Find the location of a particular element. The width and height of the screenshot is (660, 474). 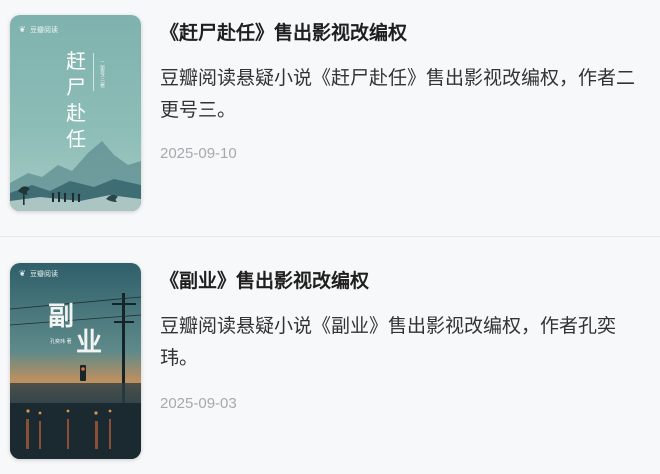

book-cover-illustration: 豆瓣阅读 ❦ 赶 尸 赴 任 二更号三 著 is located at coordinates (75, 113).